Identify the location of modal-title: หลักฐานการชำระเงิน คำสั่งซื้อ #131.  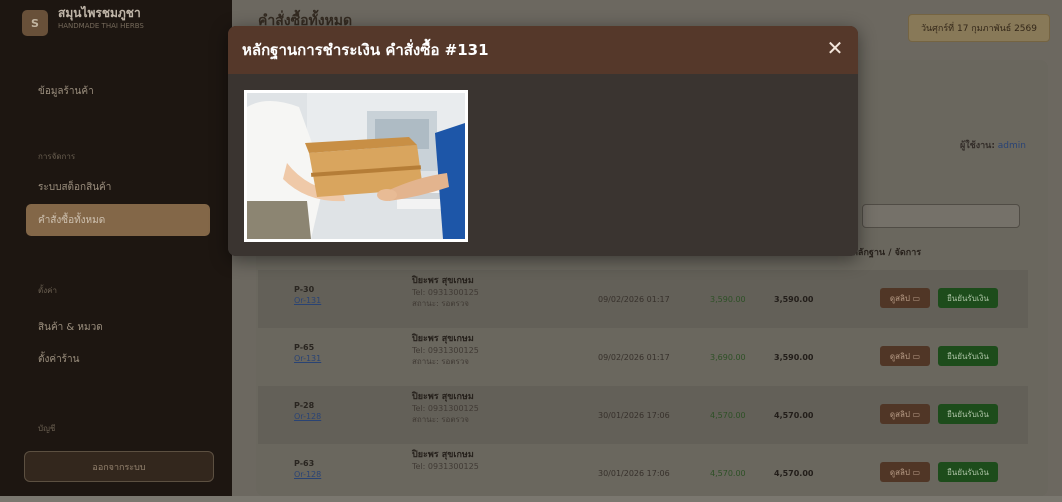
(365, 50).